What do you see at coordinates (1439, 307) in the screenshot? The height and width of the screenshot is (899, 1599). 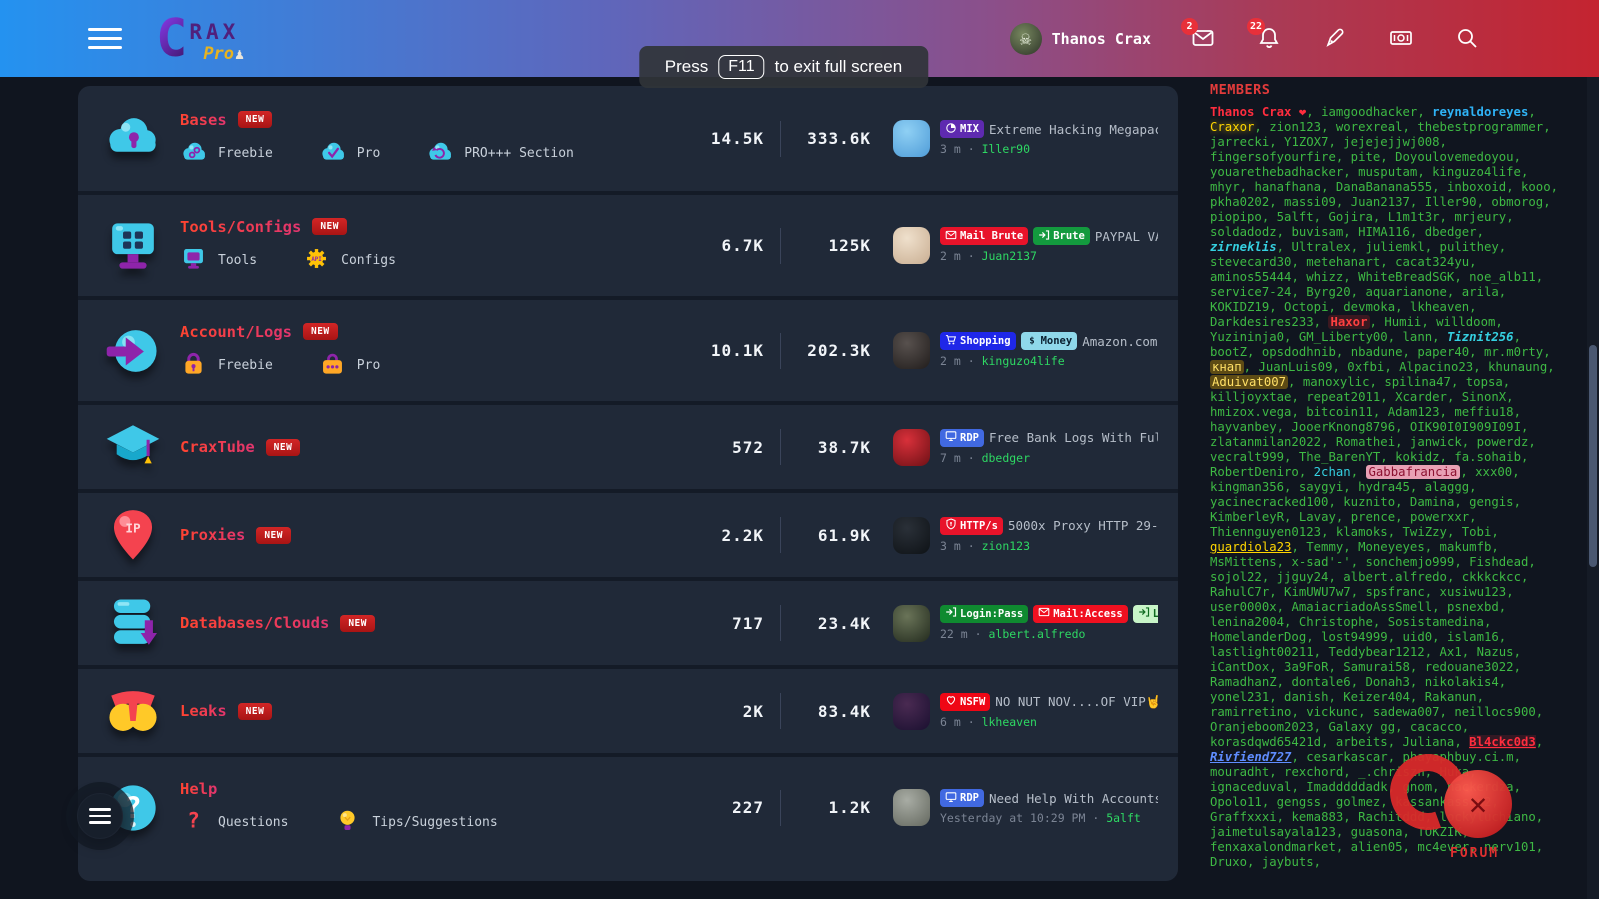 I see `member-link: lkheaven` at bounding box center [1439, 307].